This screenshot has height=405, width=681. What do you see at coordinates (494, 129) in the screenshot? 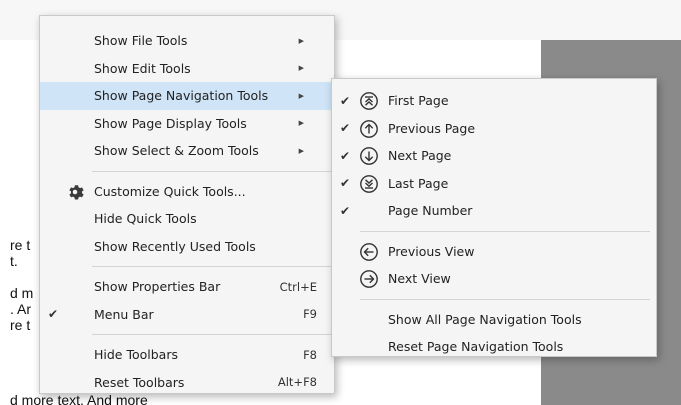
I see `submenu-item-previous-page: ✔ Previous Page` at bounding box center [494, 129].